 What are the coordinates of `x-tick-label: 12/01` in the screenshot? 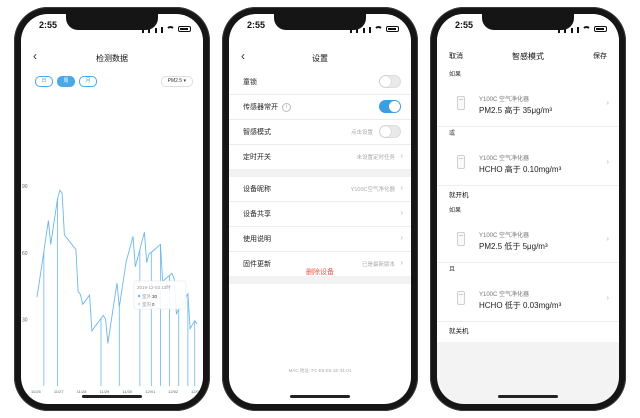 It's located at (150, 391).